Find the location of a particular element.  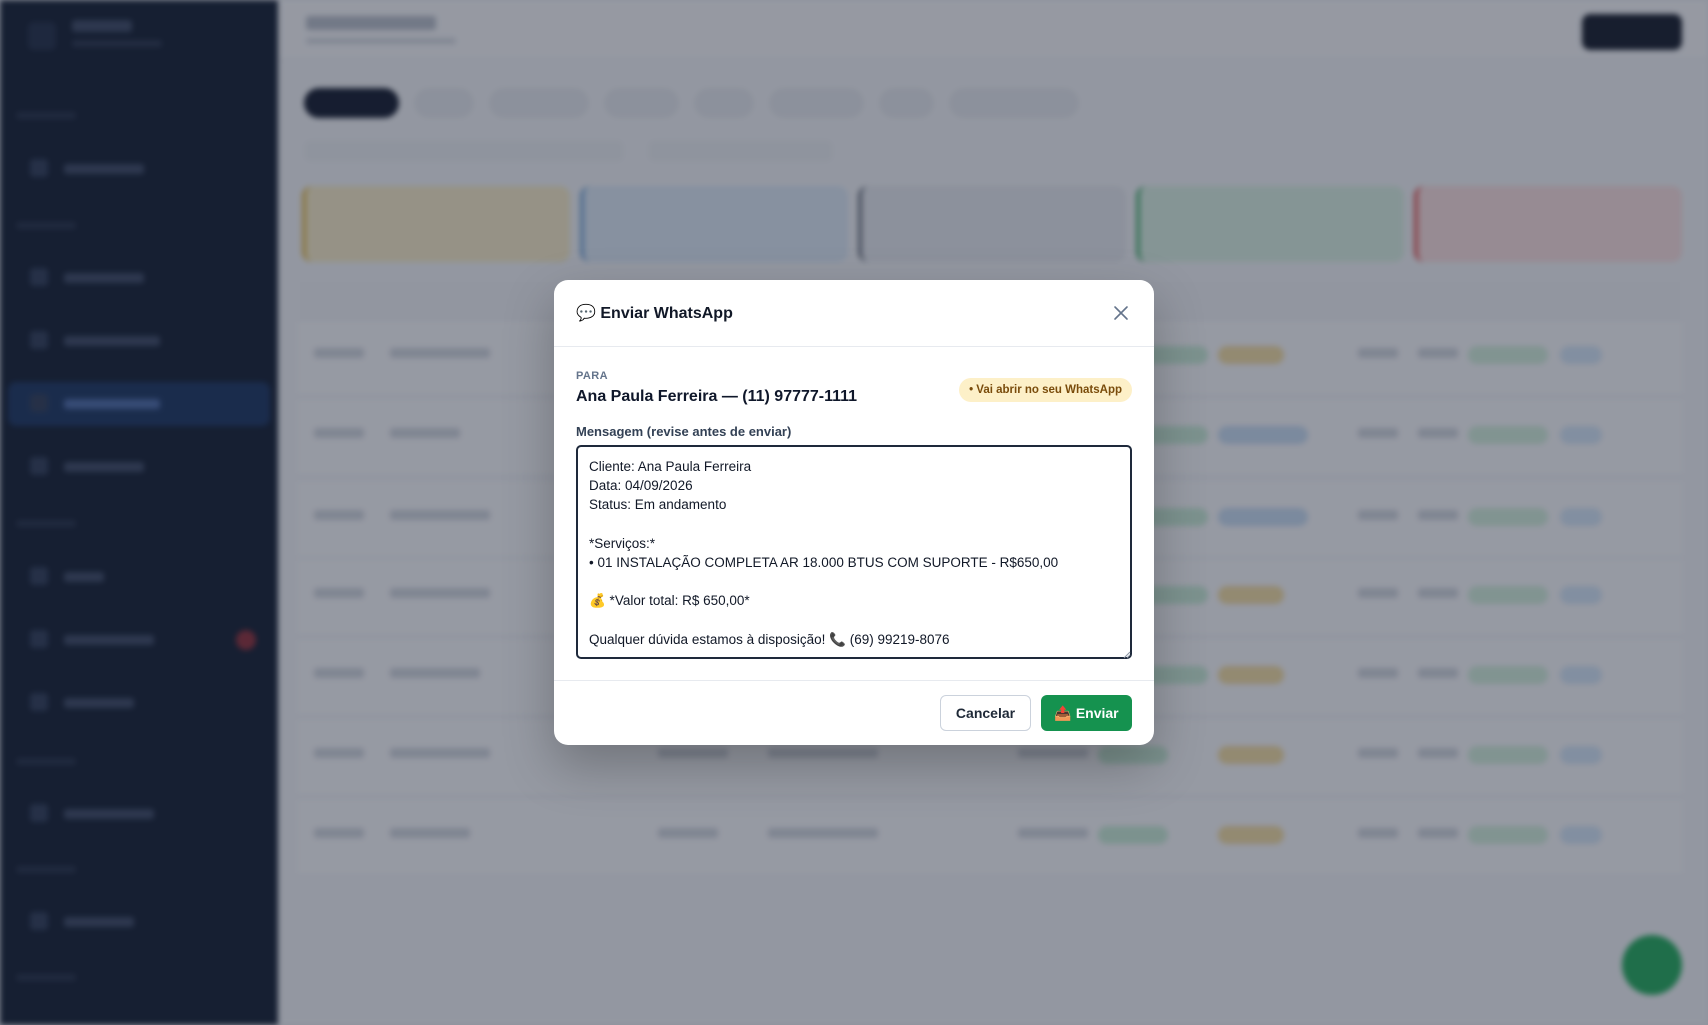

cancel-button: Cancelar is located at coordinates (985, 713).